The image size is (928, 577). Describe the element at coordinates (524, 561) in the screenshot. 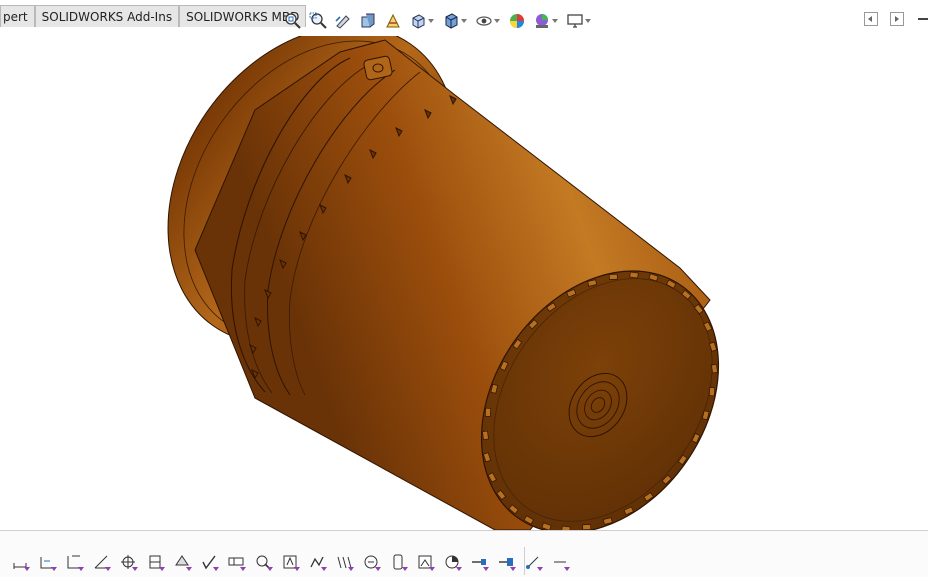

I see `toolbar-separator` at that location.